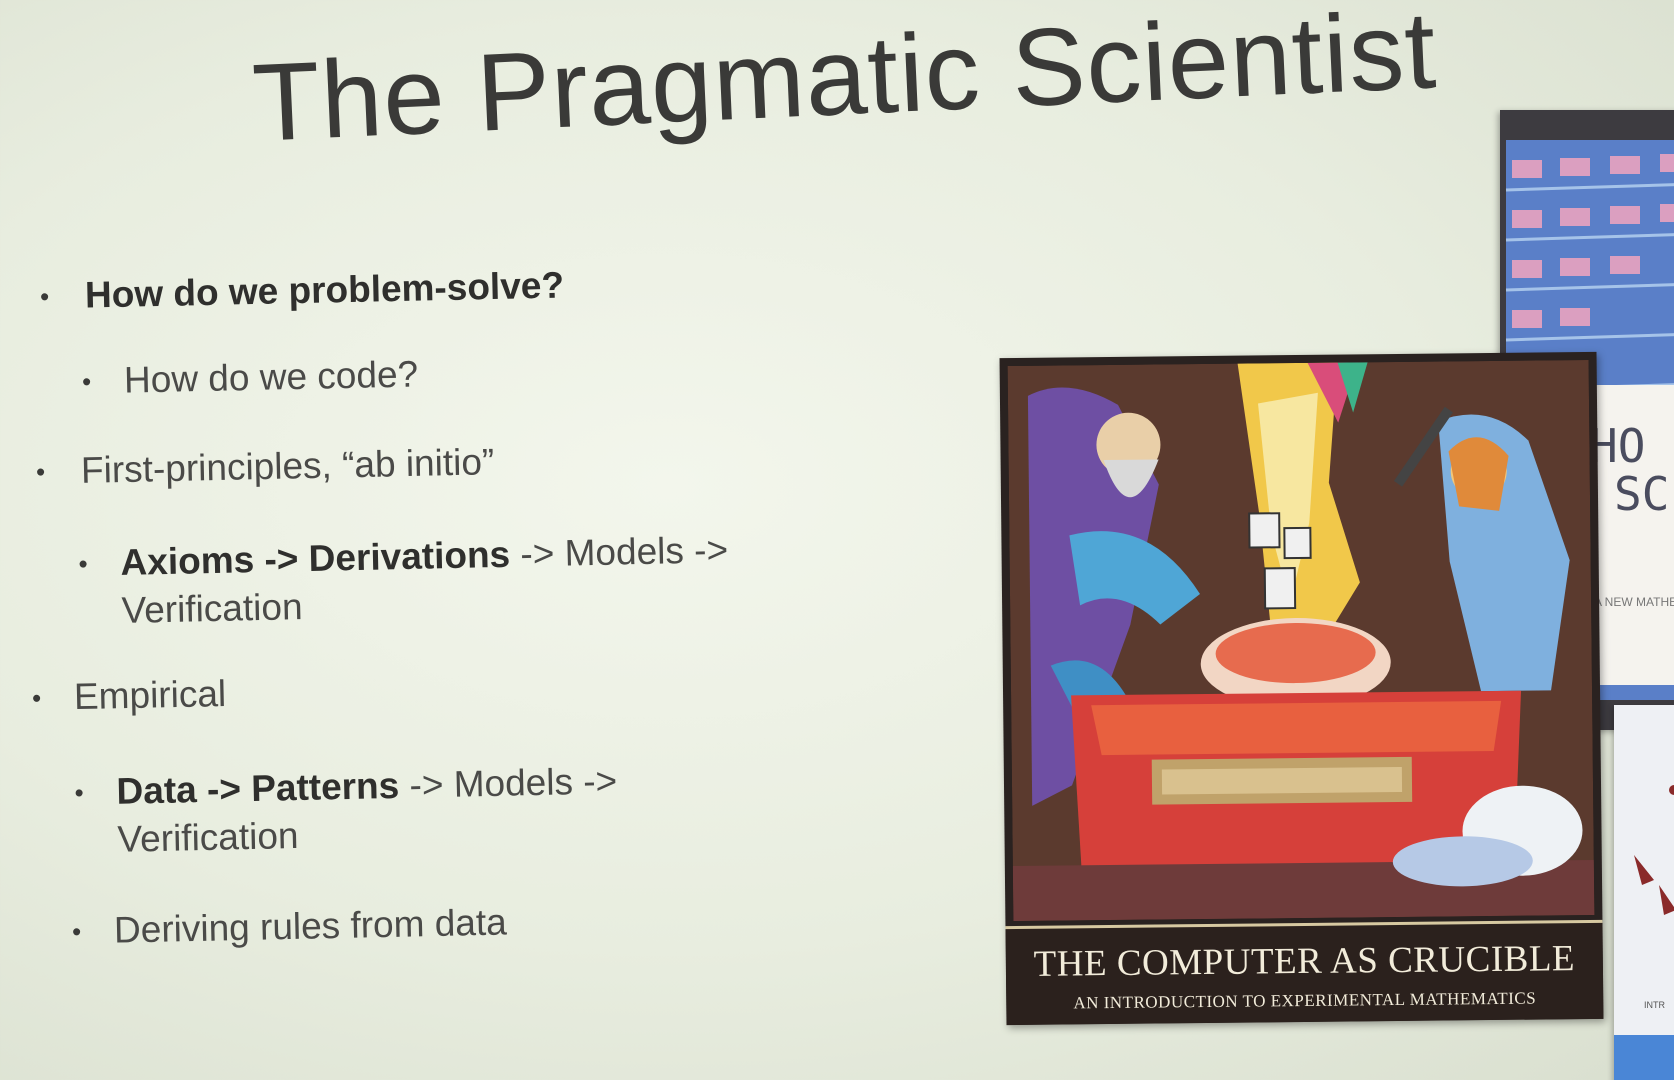  I want to click on book-right-text: INTR, so click(1654, 1005).